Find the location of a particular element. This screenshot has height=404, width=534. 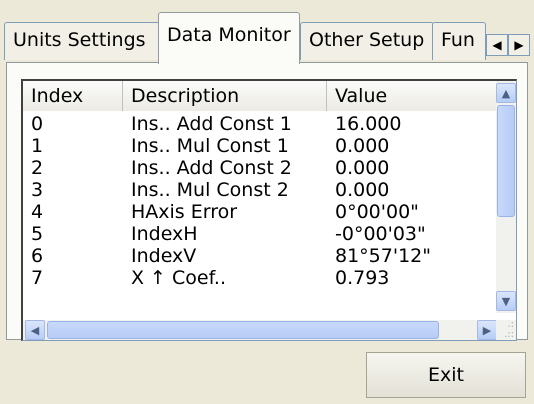

scroll-left-button: ◀ is located at coordinates (35, 330).